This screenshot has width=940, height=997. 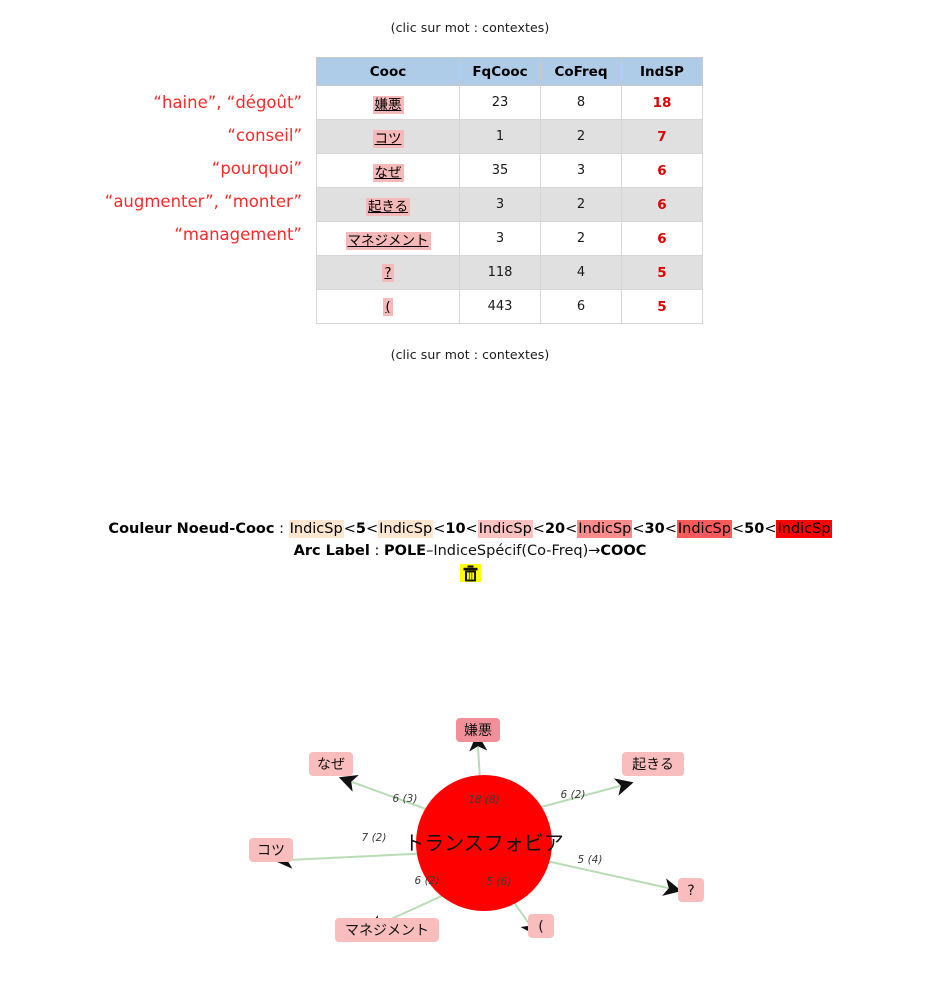 I want to click on column-header-cofreq: CoFreq, so click(x=581, y=71).